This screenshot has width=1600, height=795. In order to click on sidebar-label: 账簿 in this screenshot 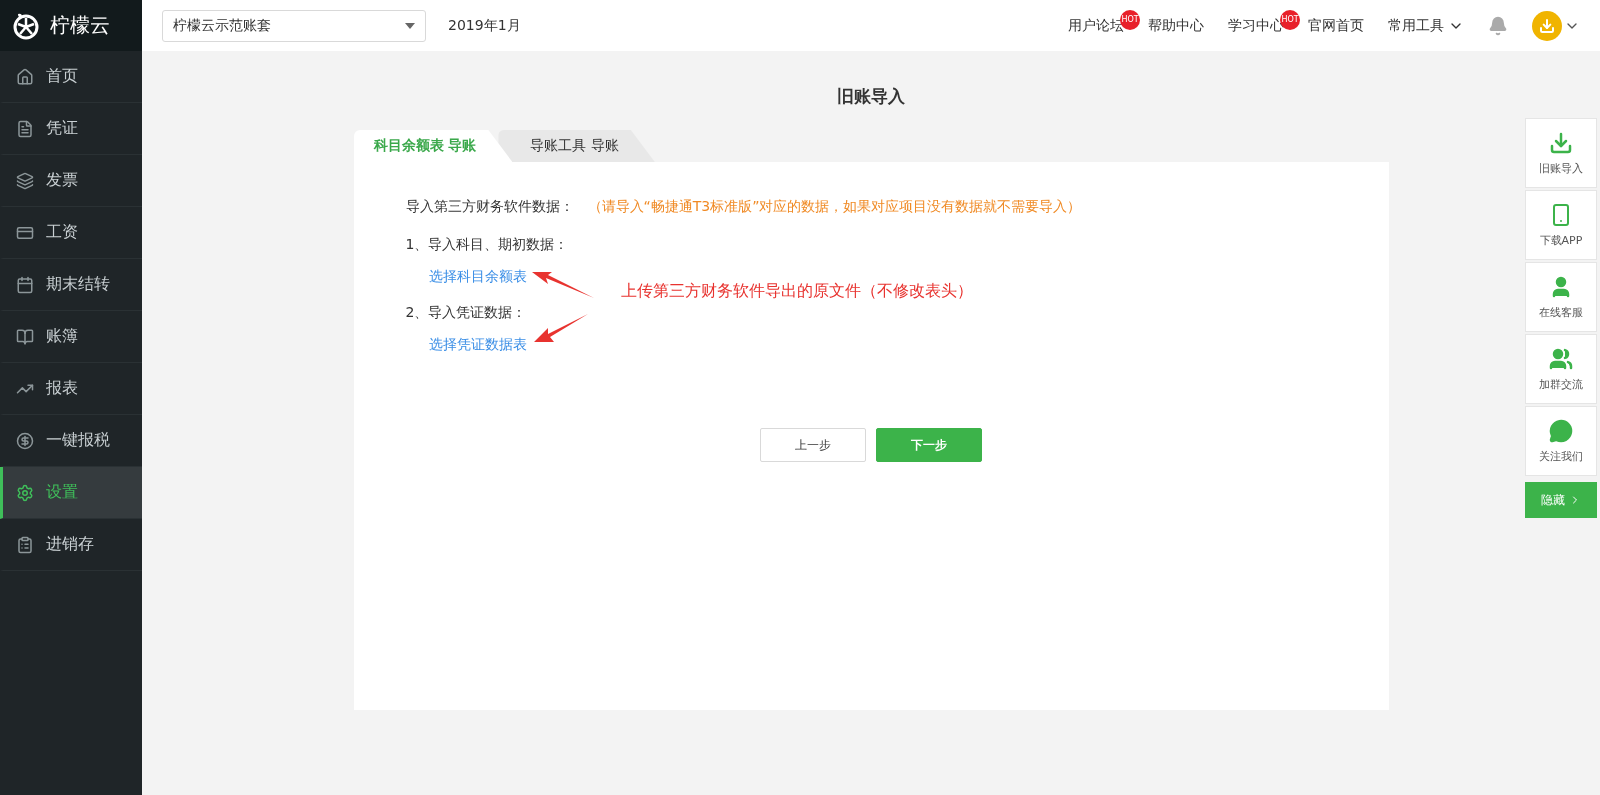, I will do `click(62, 336)`.